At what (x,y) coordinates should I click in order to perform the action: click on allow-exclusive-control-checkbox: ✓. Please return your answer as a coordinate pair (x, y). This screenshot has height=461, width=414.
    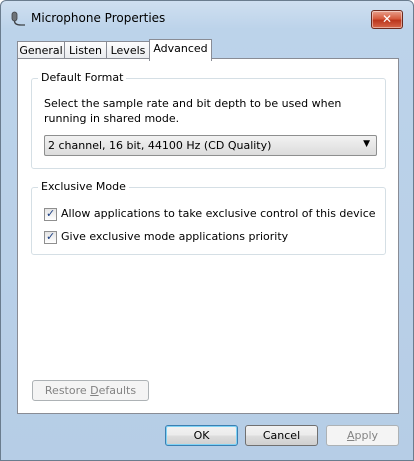
    Looking at the image, I should click on (50, 214).